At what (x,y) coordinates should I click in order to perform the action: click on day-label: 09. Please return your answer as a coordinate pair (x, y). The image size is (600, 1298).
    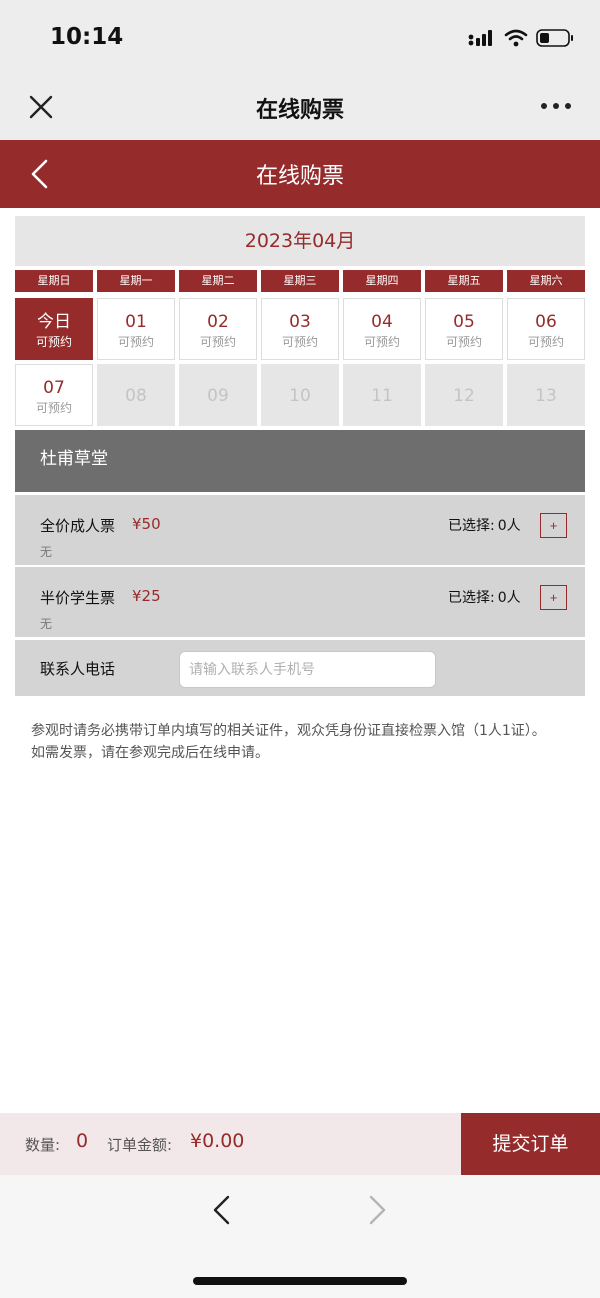
    Looking at the image, I should click on (218, 396).